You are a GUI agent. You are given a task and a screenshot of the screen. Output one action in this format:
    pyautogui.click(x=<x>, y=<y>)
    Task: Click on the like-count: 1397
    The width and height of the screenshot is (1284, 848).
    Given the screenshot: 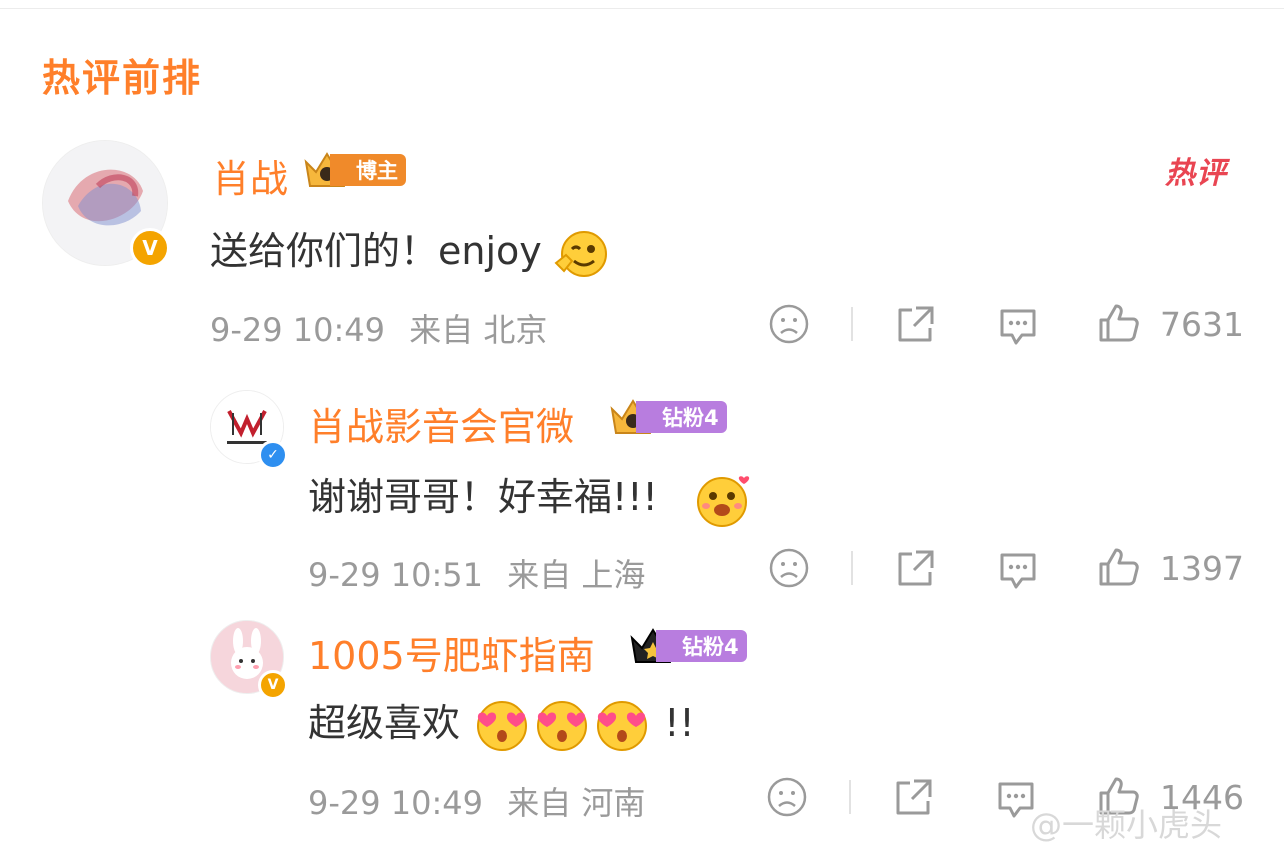 What is the action you would take?
    pyautogui.click(x=1202, y=568)
    